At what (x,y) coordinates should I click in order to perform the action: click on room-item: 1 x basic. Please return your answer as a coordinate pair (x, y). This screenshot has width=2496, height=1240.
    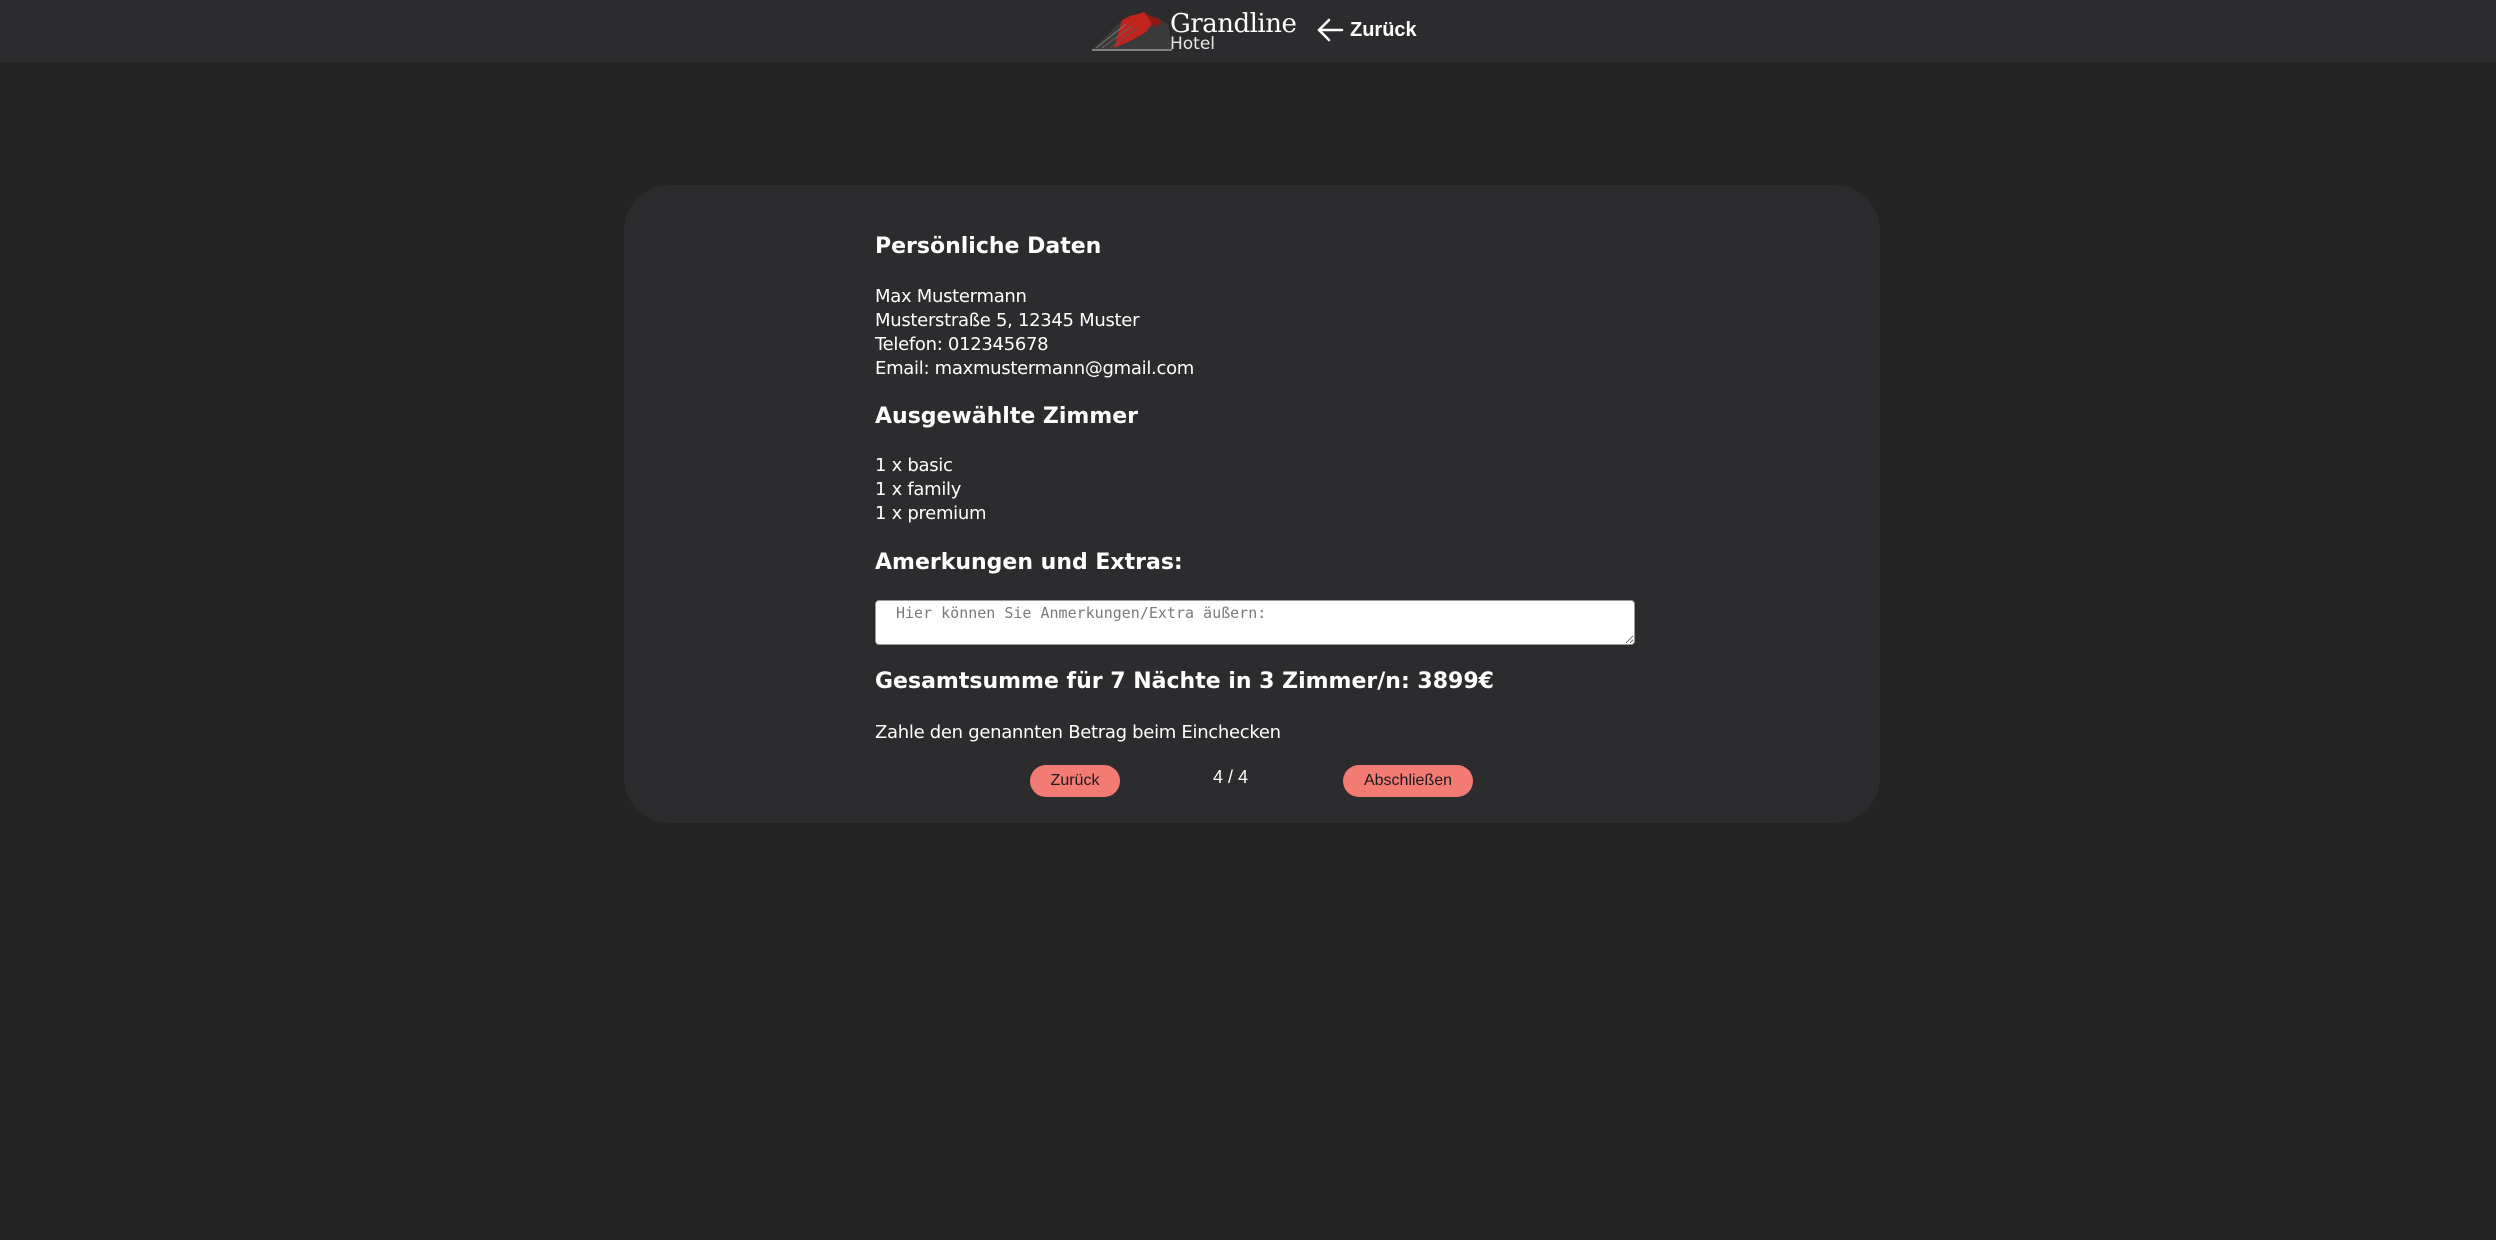
    Looking at the image, I should click on (914, 465).